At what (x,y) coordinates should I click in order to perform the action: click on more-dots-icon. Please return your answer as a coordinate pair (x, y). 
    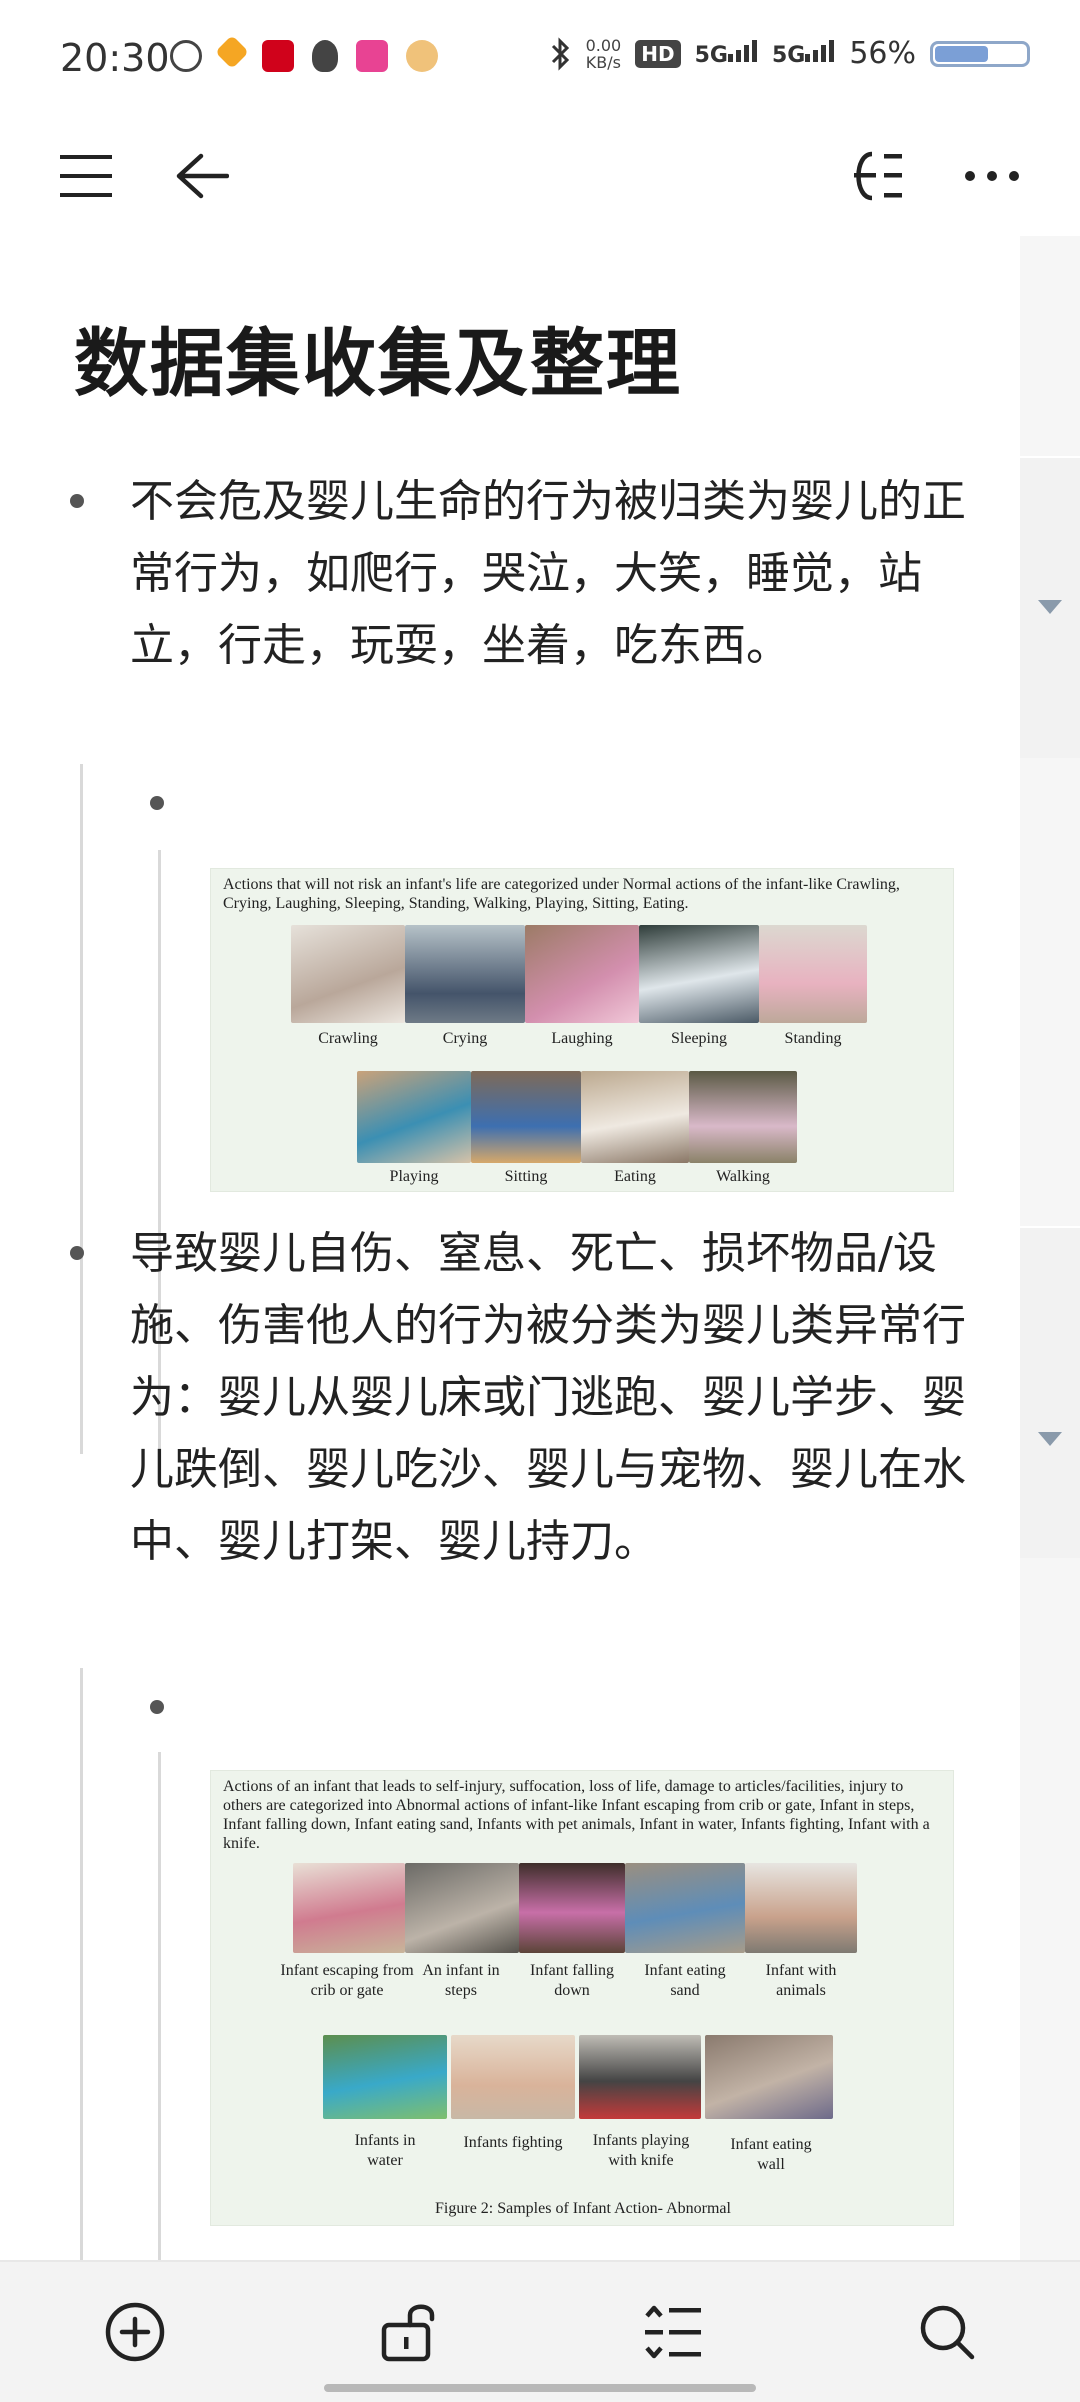
    Looking at the image, I should click on (992, 176).